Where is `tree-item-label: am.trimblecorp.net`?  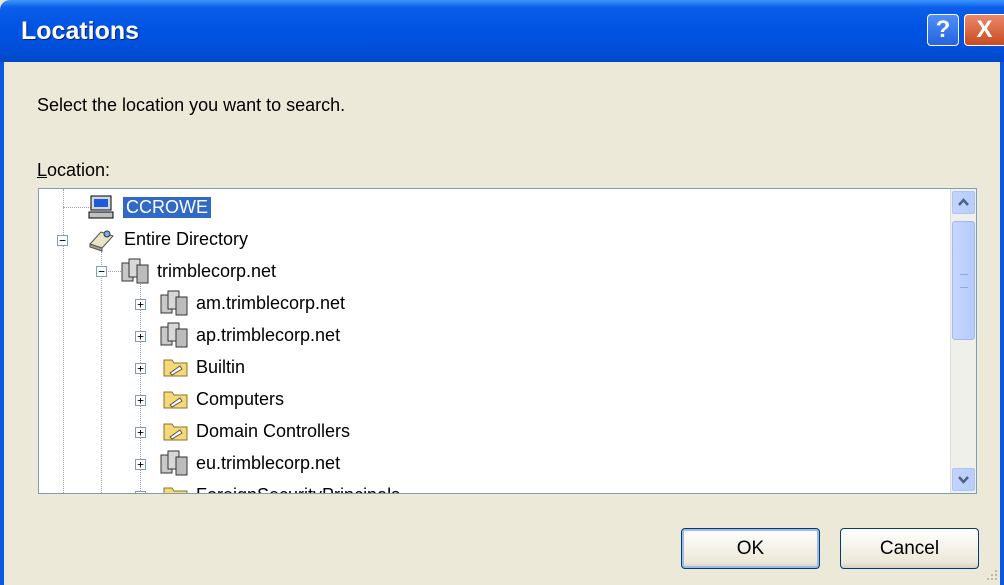 tree-item-label: am.trimblecorp.net is located at coordinates (271, 303).